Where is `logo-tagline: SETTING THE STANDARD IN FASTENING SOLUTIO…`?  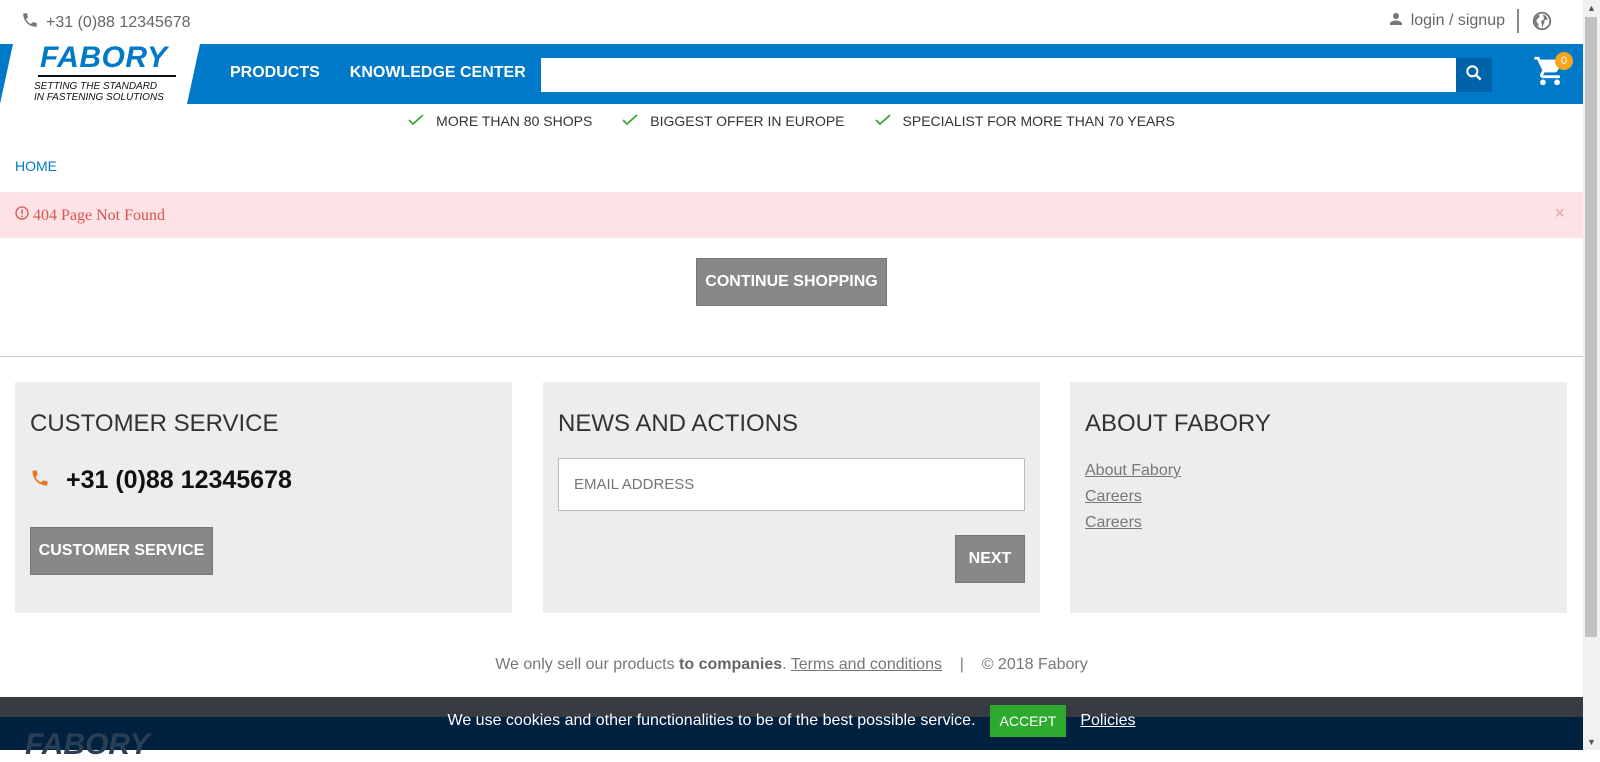
logo-tagline: SETTING THE STANDARD IN FASTENING SOLUTIO… is located at coordinates (99, 92).